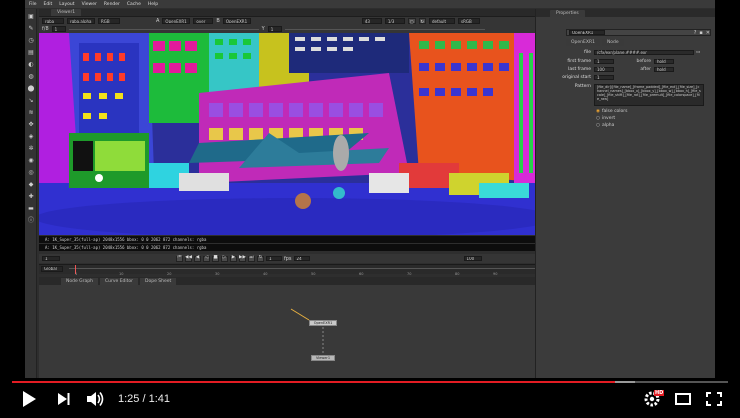  I want to click on theater-icon, so click(683, 399).